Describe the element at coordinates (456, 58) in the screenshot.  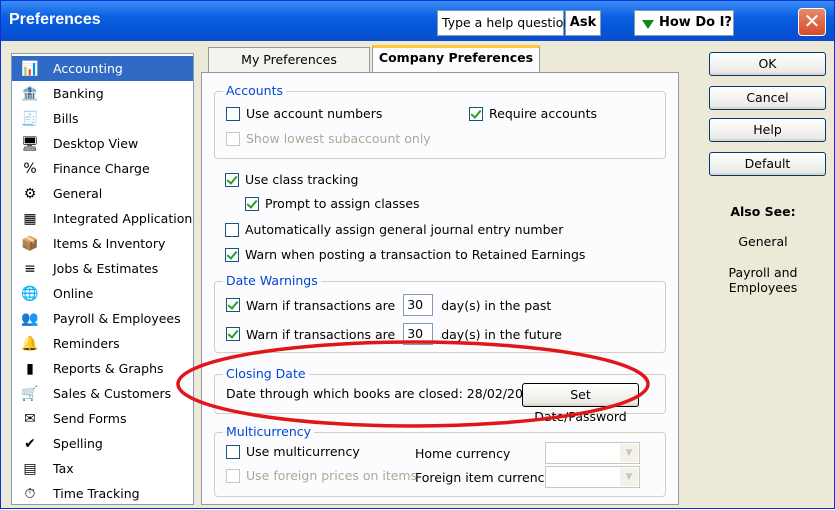
I see `tab-company-preferences: Company Preferences` at that location.